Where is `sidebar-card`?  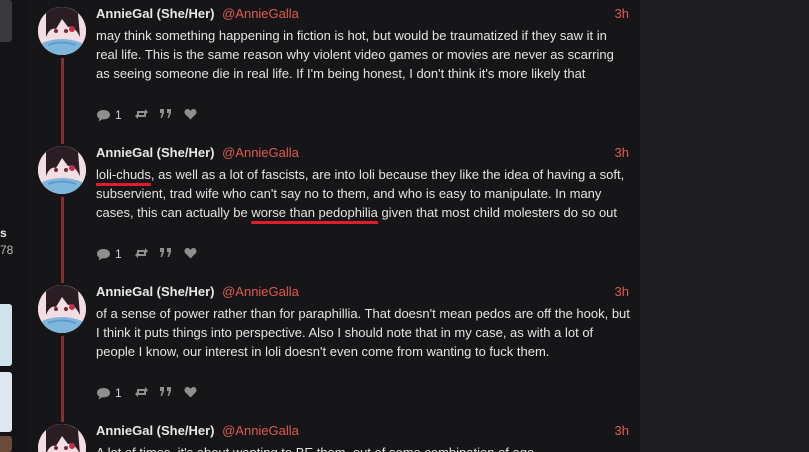 sidebar-card is located at coordinates (6, 21).